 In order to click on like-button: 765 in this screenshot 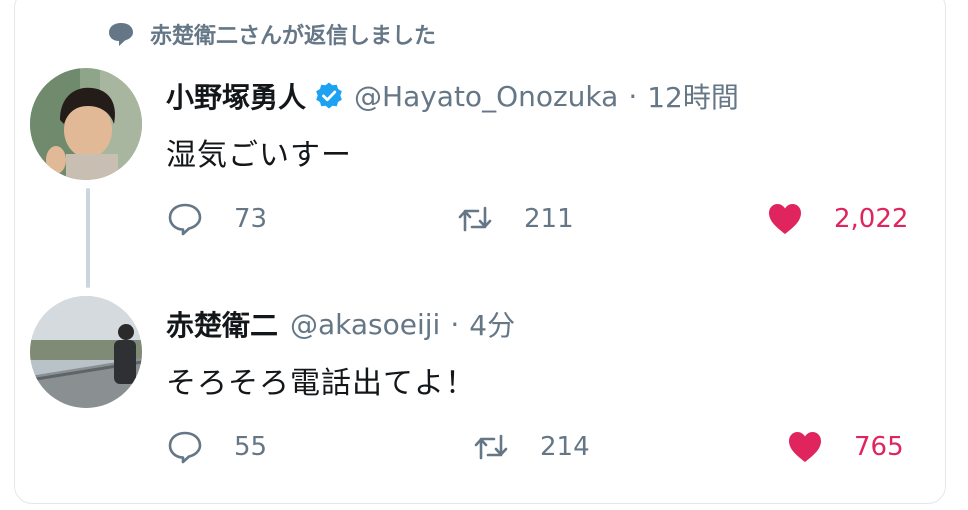, I will do `click(845, 447)`.